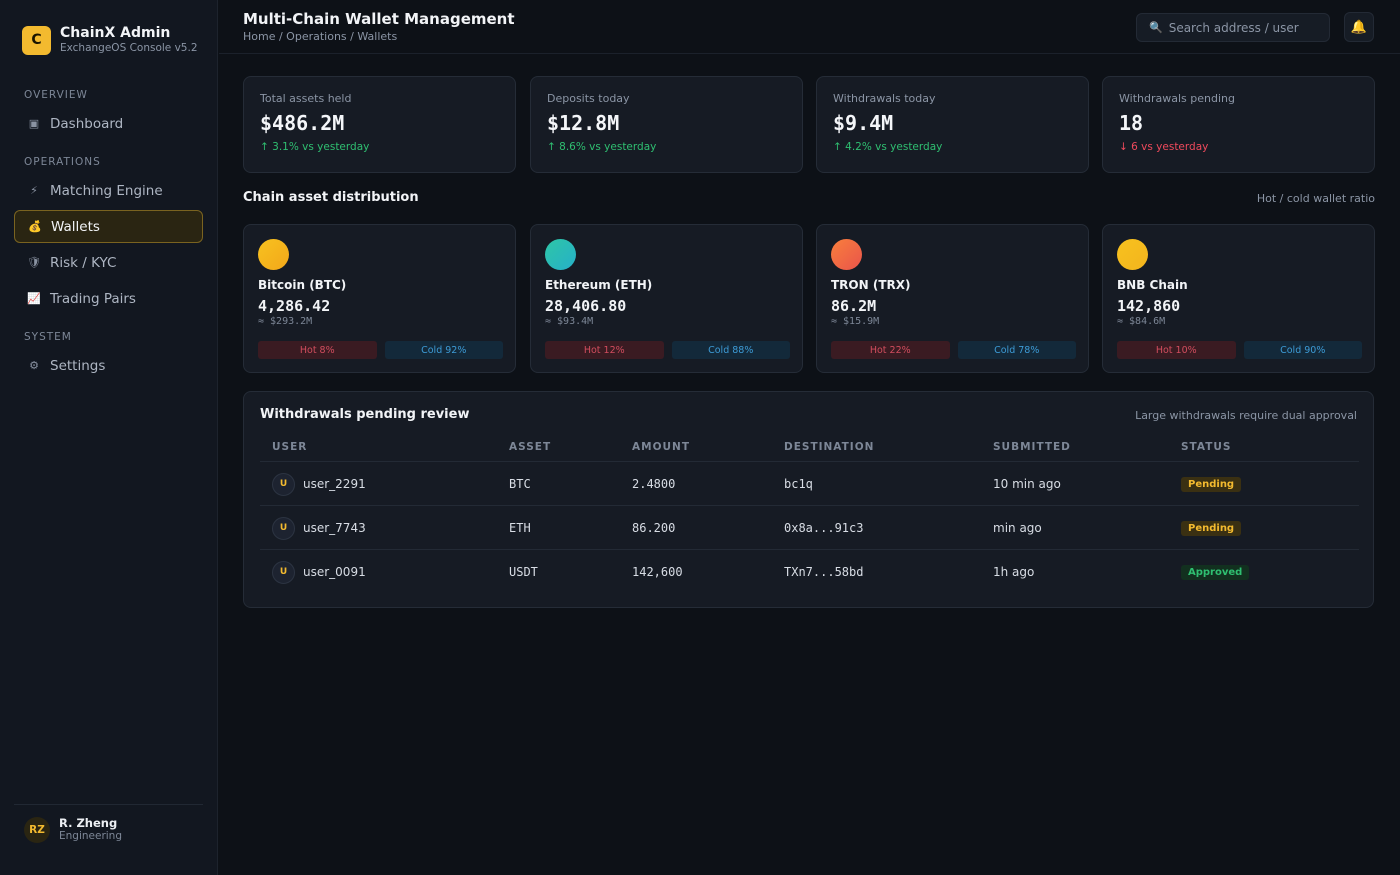 This screenshot has height=875, width=1400. I want to click on hot-cold-ratio: Hot 8% Cold 92%, so click(380, 350).